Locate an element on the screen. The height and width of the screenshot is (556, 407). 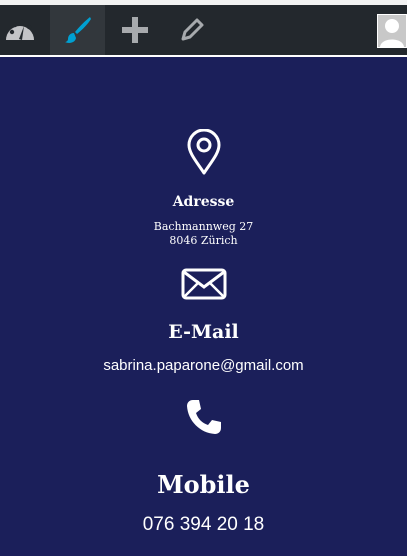
envelope-icon is located at coordinates (203, 284).